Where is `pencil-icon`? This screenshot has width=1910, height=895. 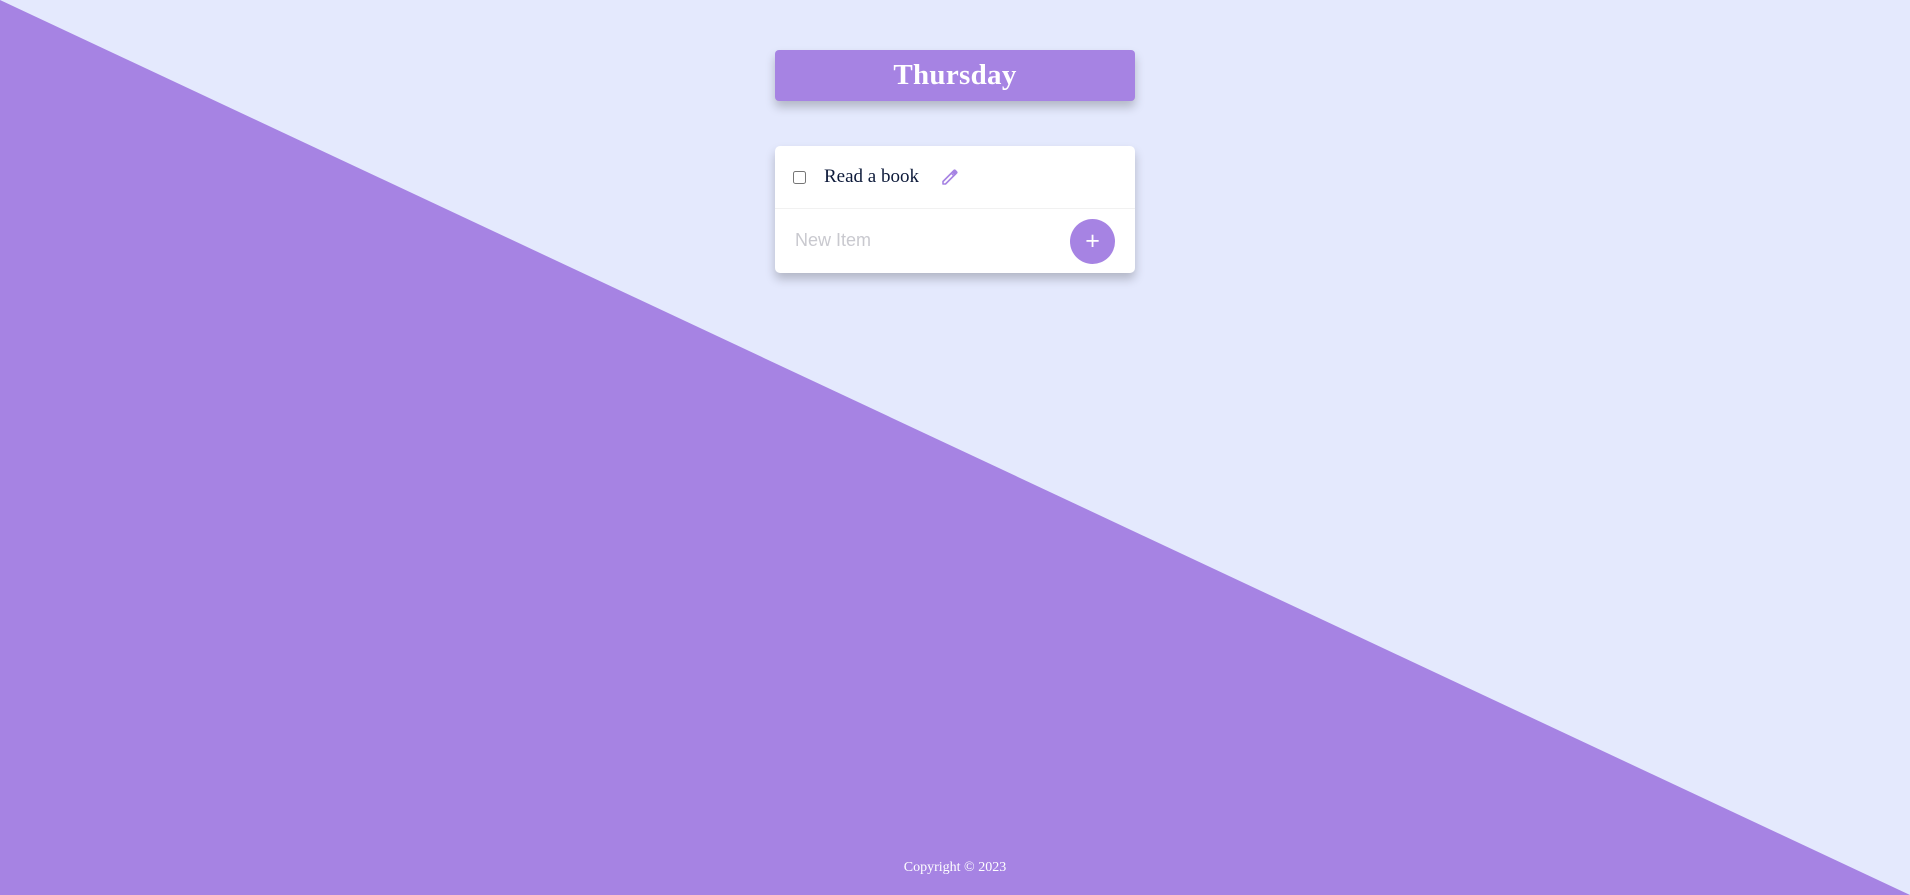
pencil-icon is located at coordinates (950, 177).